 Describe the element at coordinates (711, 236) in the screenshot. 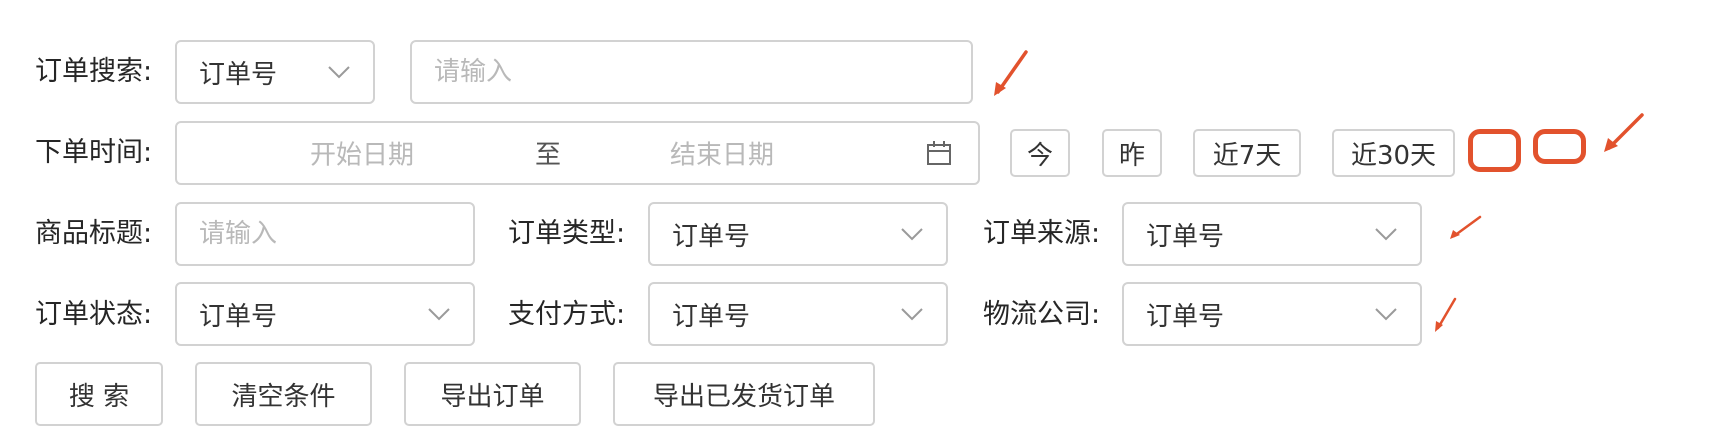

I see `order-type-value: 订单号` at that location.